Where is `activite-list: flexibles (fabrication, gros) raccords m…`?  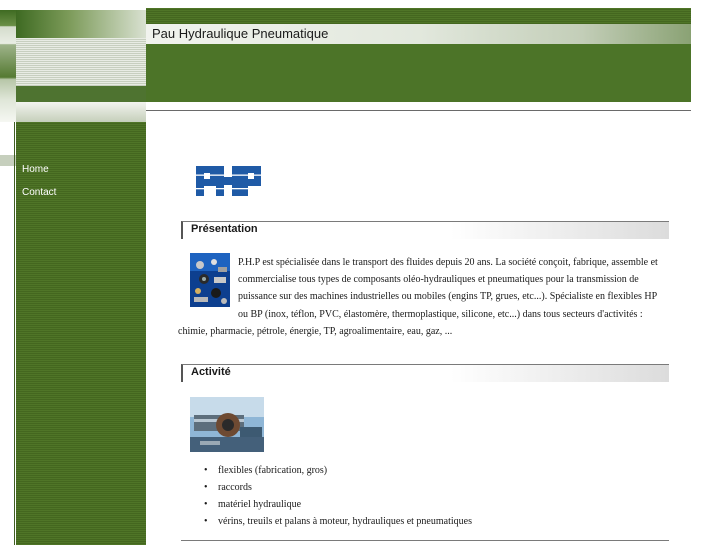 activite-list: flexibles (fabrication, gros) raccords m… is located at coordinates (338, 496).